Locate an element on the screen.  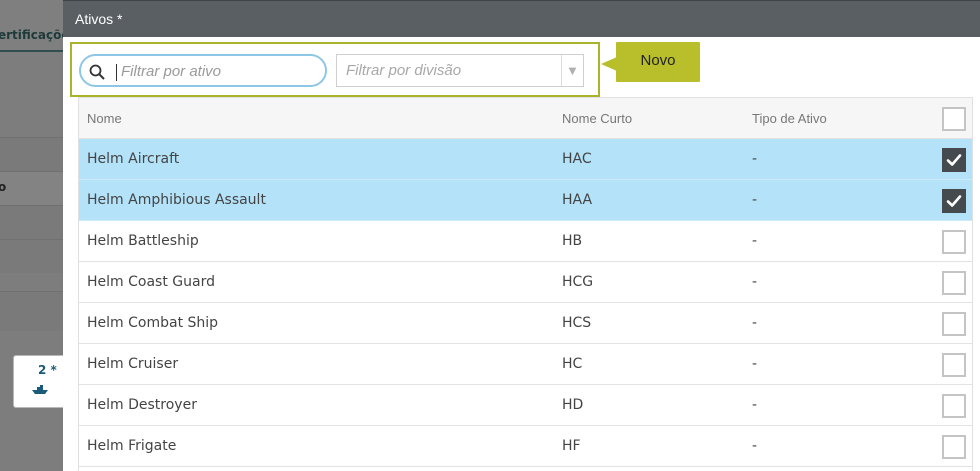
division-placeholder: Filtrar por divisão is located at coordinates (404, 70).